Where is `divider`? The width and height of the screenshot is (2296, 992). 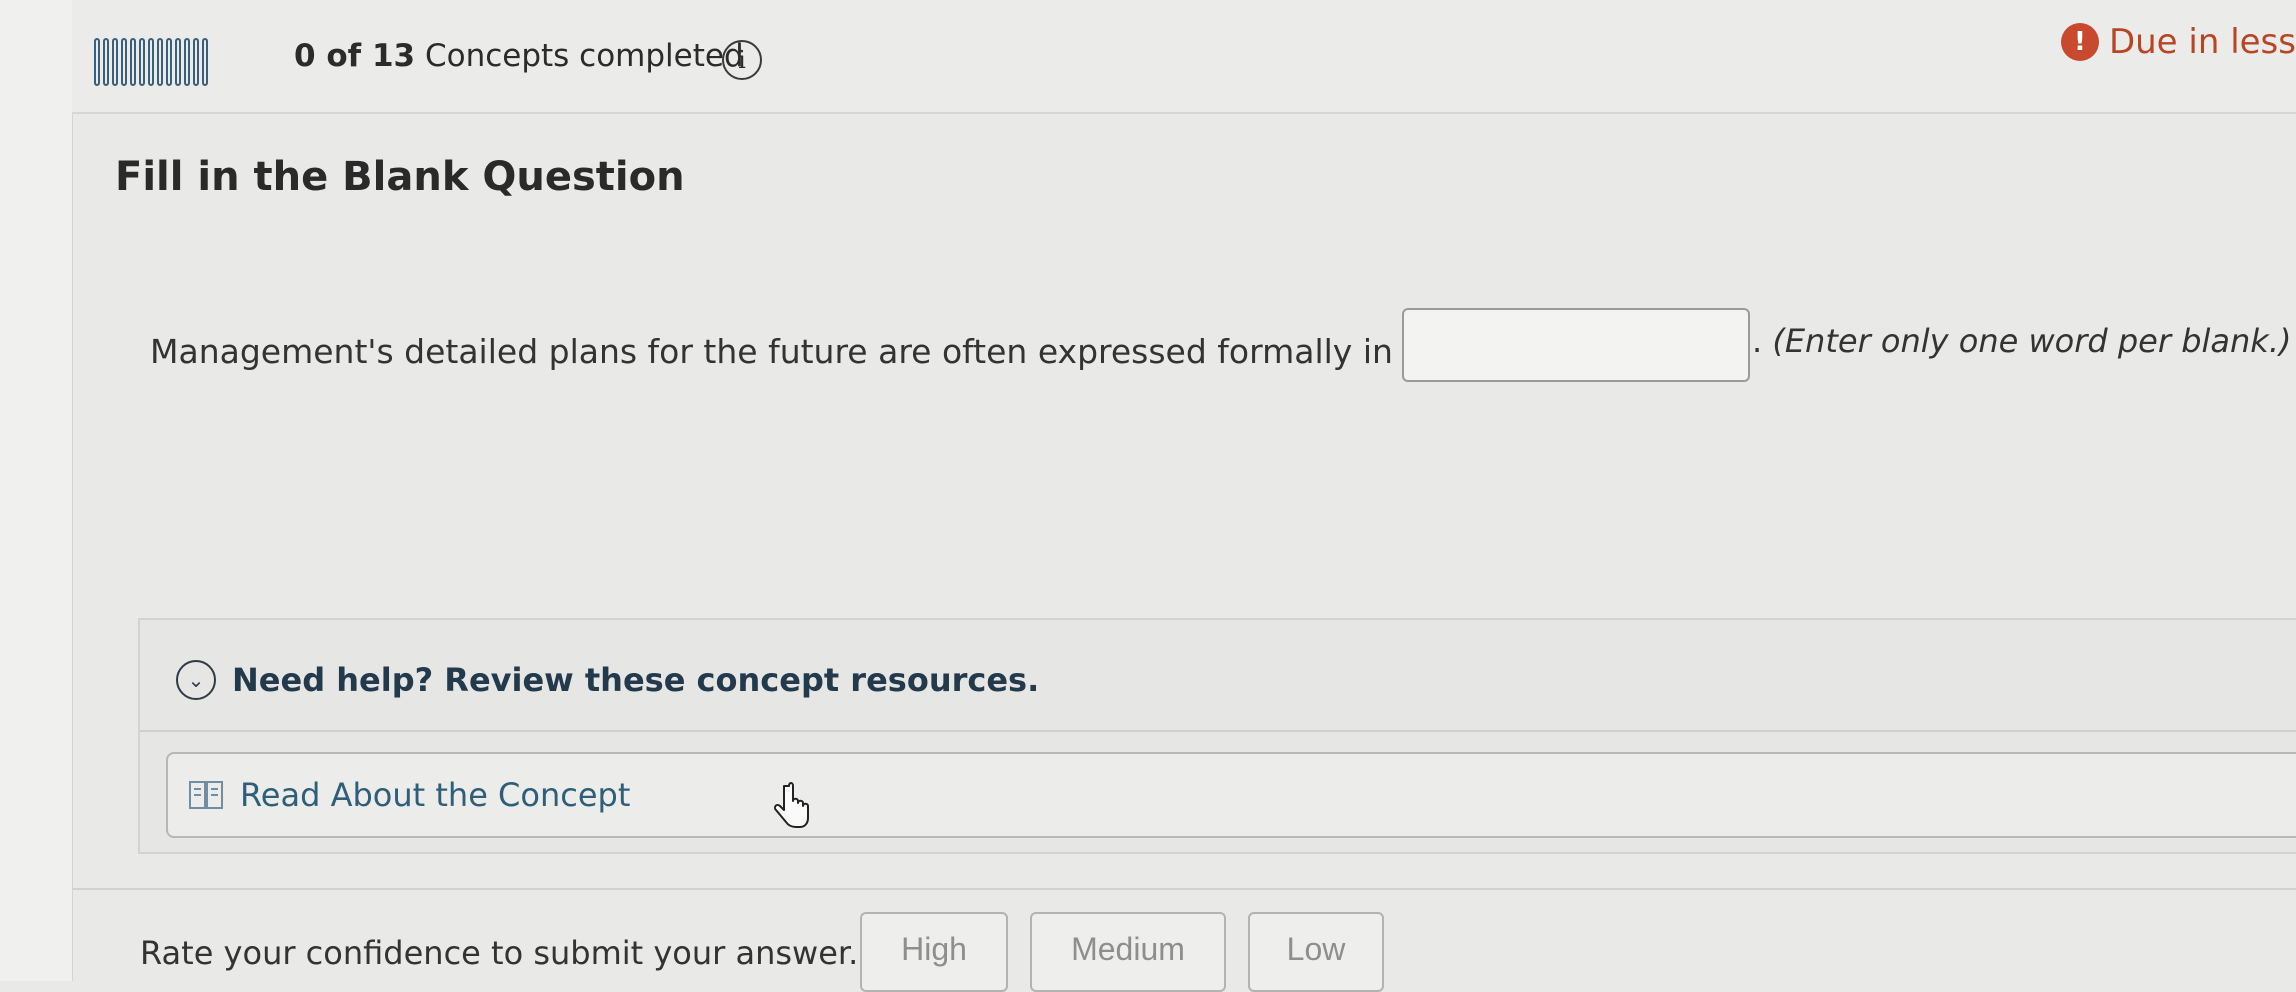
divider is located at coordinates (1218, 731).